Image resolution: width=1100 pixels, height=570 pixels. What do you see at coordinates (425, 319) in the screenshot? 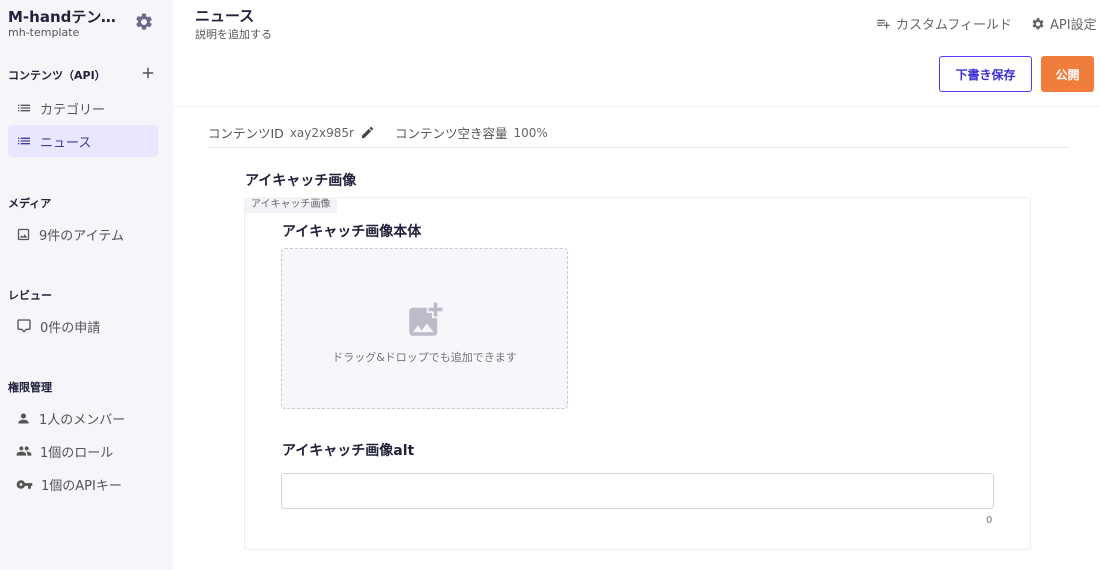
I see `add-photo-icon` at bounding box center [425, 319].